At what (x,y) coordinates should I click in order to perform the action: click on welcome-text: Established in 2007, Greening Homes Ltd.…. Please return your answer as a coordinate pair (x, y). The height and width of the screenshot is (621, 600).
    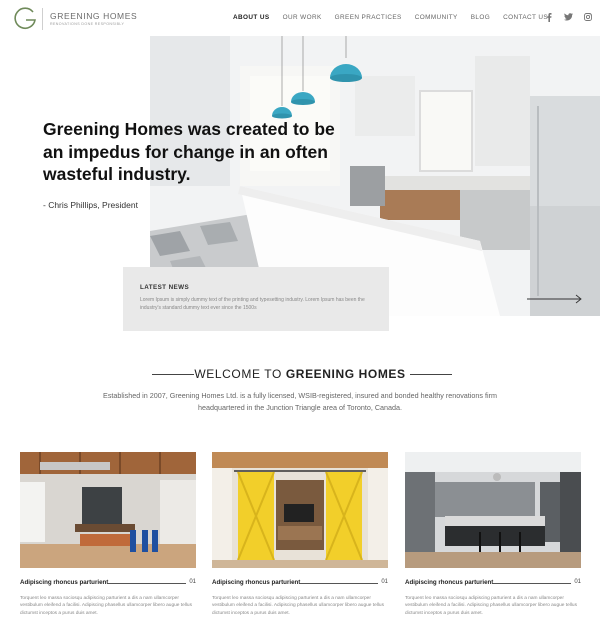
    Looking at the image, I should click on (300, 401).